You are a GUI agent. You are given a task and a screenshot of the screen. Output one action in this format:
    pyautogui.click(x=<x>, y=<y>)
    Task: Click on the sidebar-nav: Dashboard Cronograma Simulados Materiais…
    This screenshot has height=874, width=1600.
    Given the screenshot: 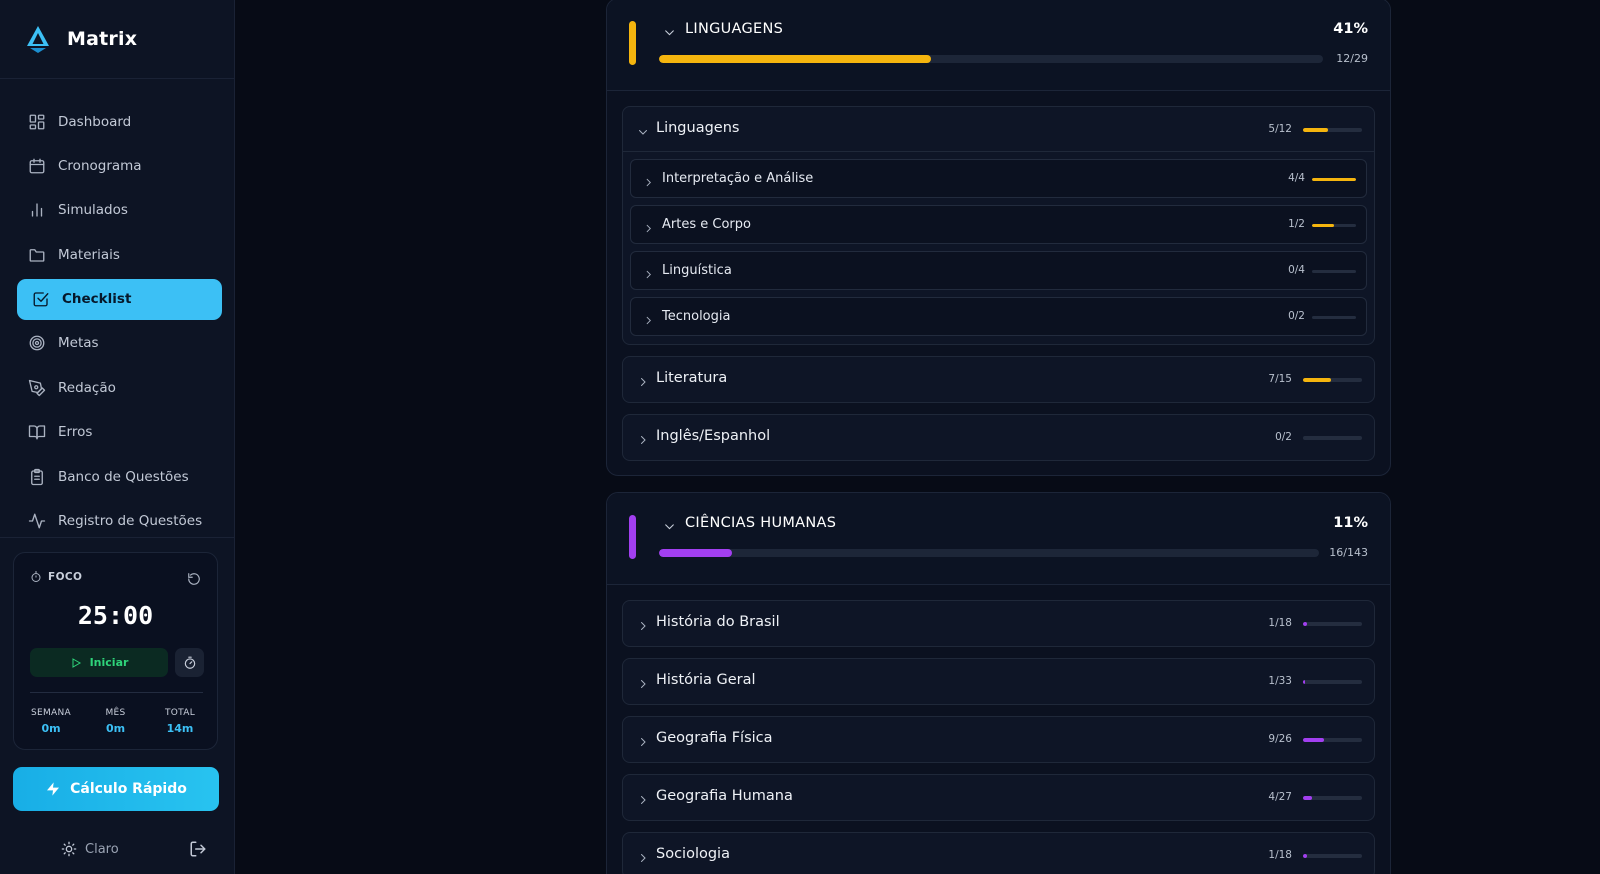 What is the action you would take?
    pyautogui.click(x=117, y=310)
    